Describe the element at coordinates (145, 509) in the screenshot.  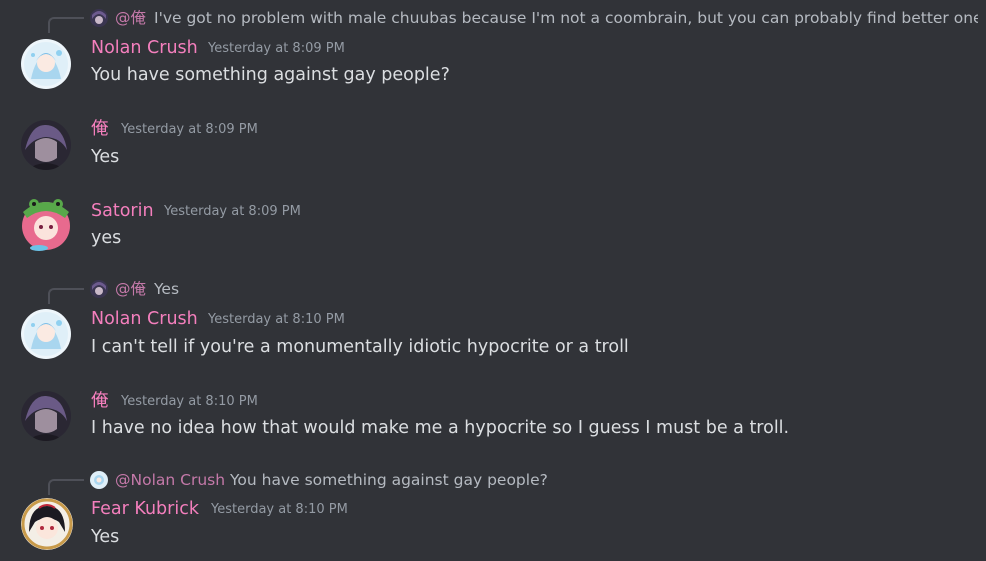
I see `message-author: Fear Kubrick` at that location.